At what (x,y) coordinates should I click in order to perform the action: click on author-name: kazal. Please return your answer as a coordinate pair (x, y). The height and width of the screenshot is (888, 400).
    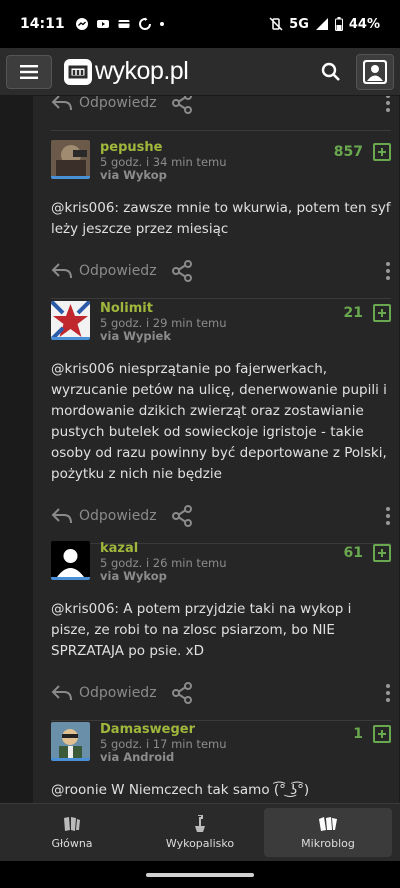
    Looking at the image, I should click on (163, 549).